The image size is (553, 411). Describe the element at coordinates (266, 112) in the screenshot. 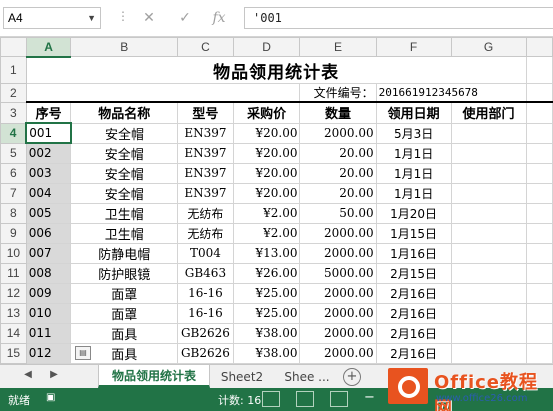

I see `header-cell: 采购价` at that location.